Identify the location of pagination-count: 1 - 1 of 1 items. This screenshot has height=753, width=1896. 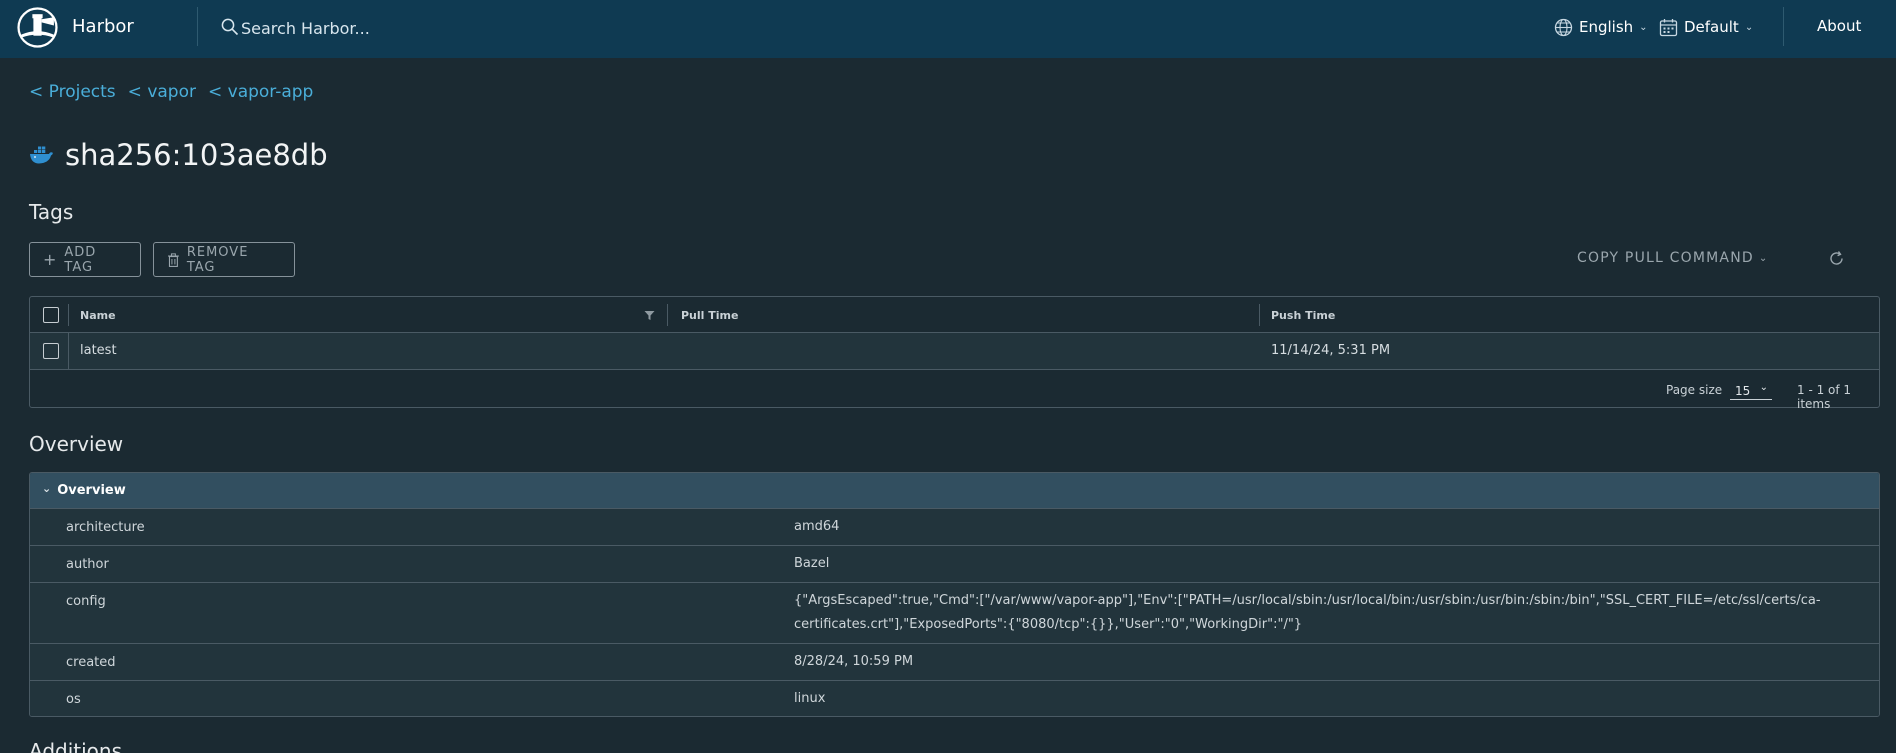
(1824, 397).